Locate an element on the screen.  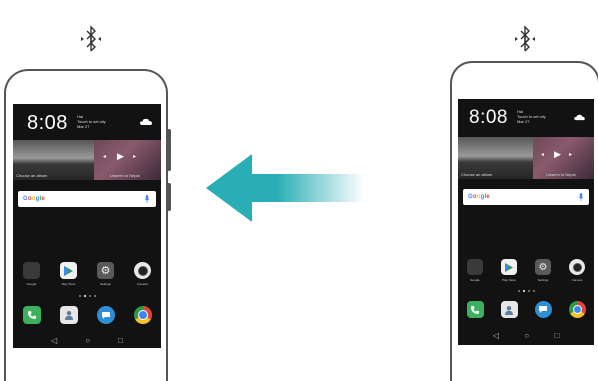
power-button is located at coordinates (169, 197).